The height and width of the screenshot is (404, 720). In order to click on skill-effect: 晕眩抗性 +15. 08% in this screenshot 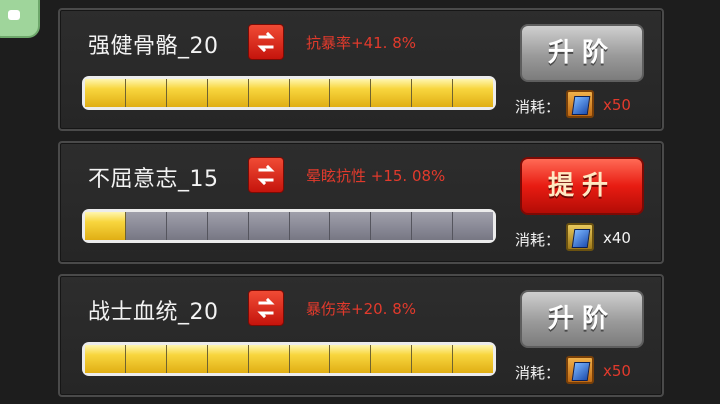, I will do `click(376, 176)`.